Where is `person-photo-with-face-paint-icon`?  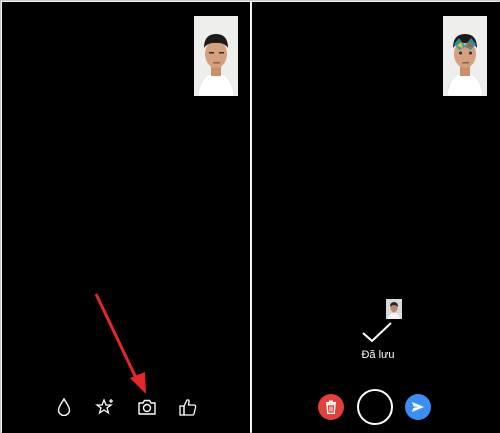 person-photo-with-face-paint-icon is located at coordinates (465, 56).